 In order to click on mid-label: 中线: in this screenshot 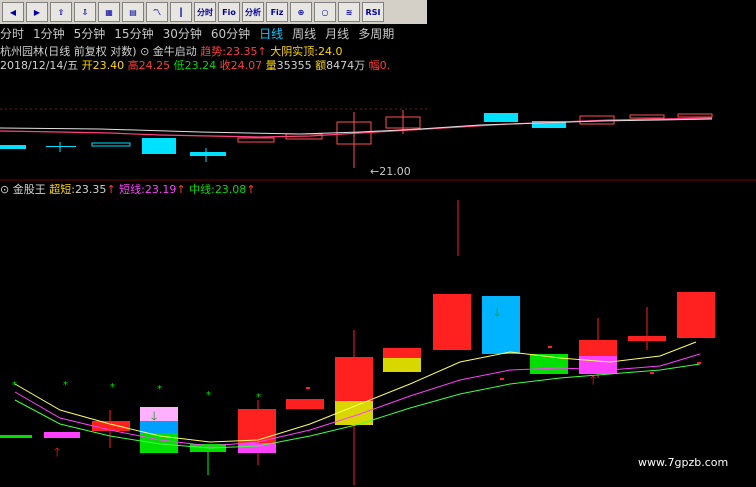, I will do `click(202, 189)`.